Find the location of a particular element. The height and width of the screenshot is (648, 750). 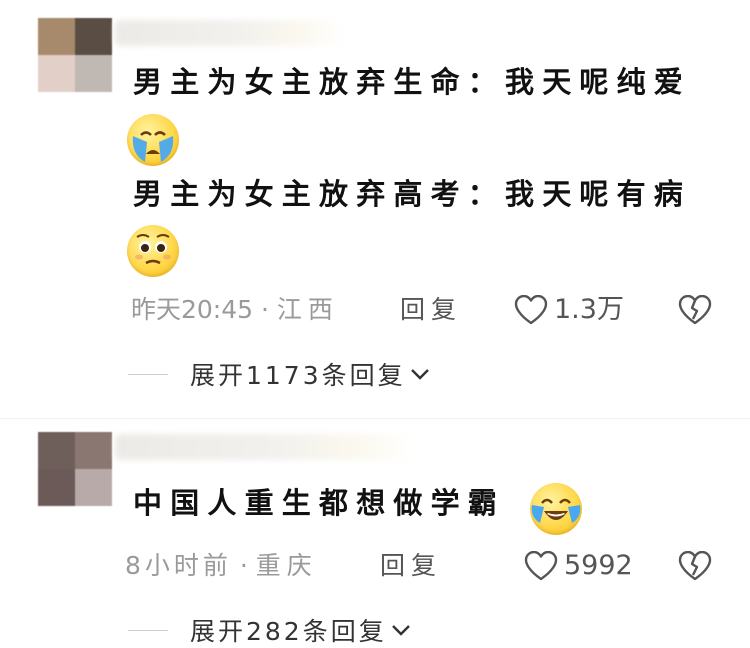

comment-divider is located at coordinates (375, 418).